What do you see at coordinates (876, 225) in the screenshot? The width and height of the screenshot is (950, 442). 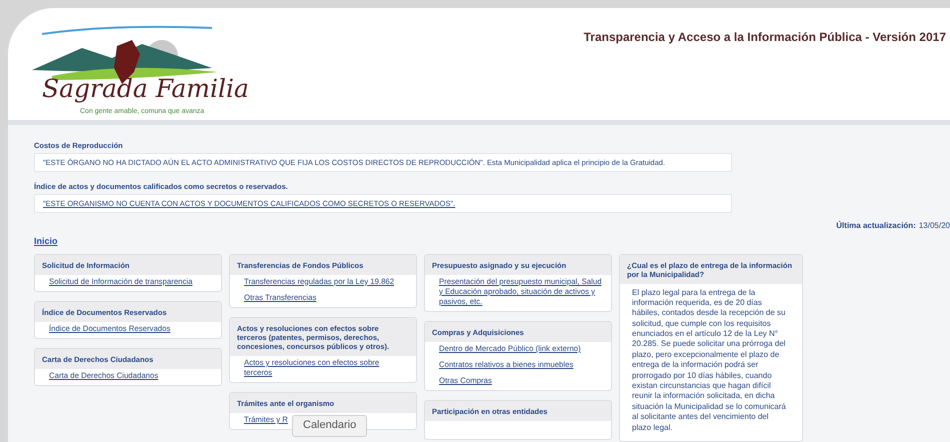 I see `update-label: Última actualización:` at bounding box center [876, 225].